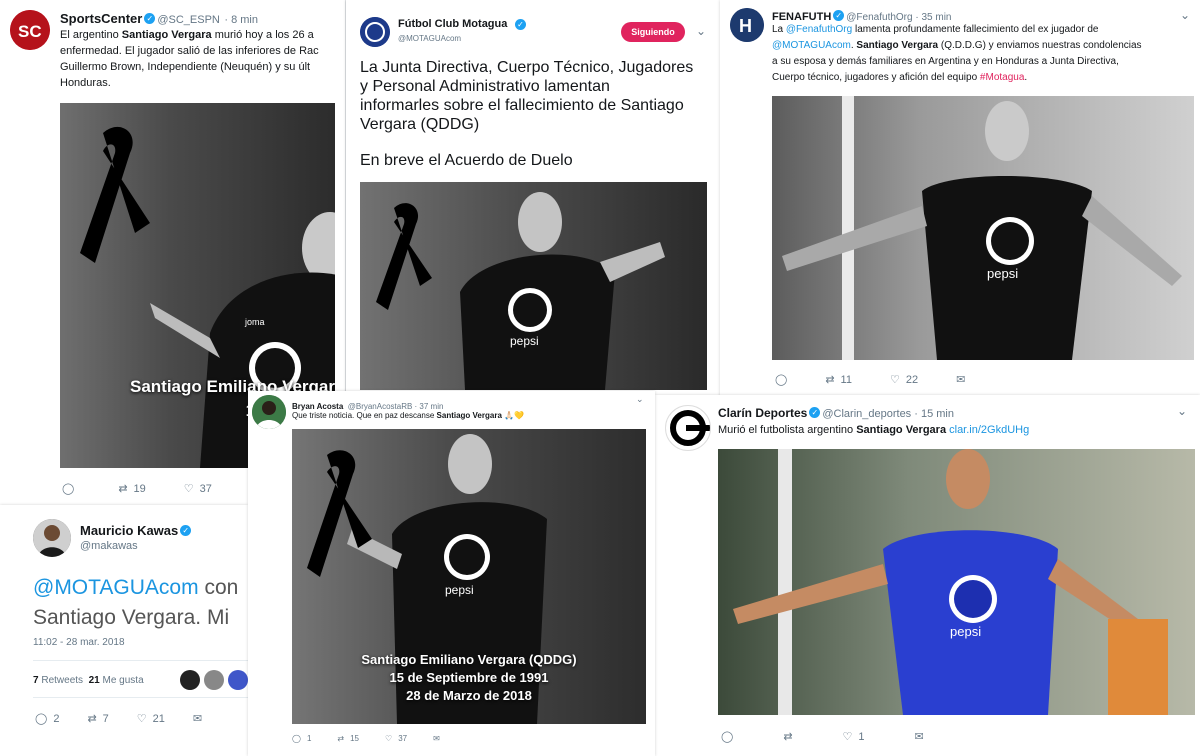 This screenshot has width=1200, height=756. What do you see at coordinates (838, 380) in the screenshot?
I see `retweet-button: ⇄ 11` at bounding box center [838, 380].